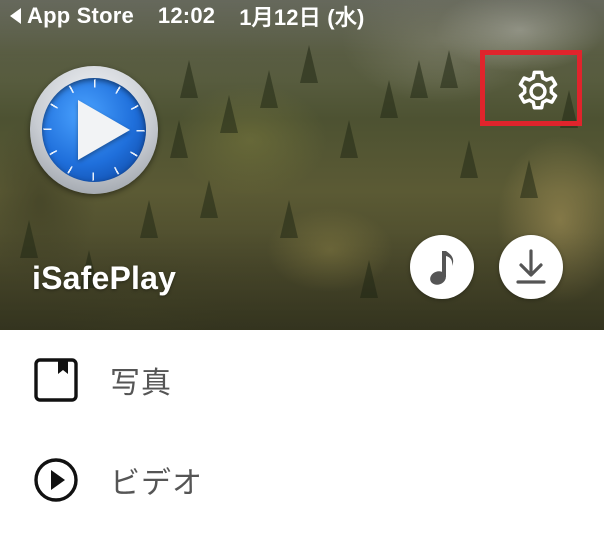 The image size is (604, 540). I want to click on music-button, so click(442, 267).